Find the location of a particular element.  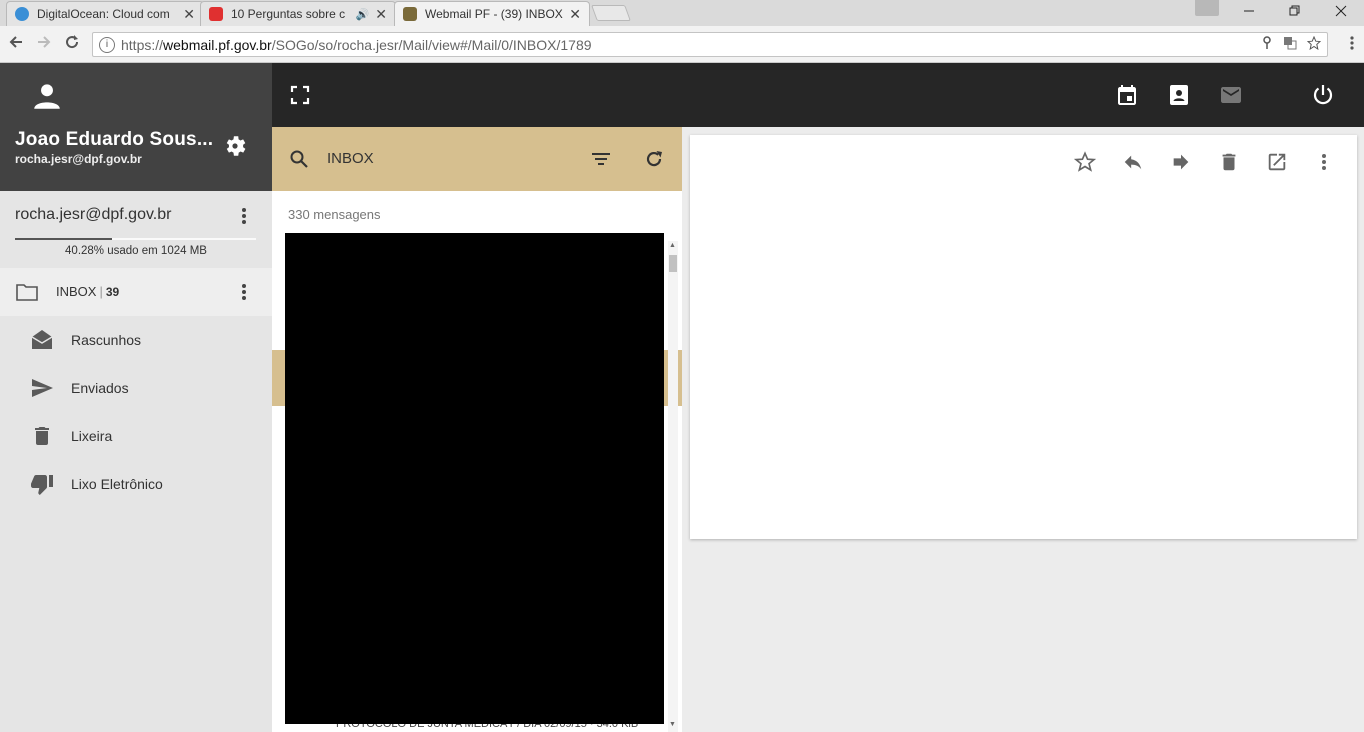

forward-arrow-icon is located at coordinates (44, 44).